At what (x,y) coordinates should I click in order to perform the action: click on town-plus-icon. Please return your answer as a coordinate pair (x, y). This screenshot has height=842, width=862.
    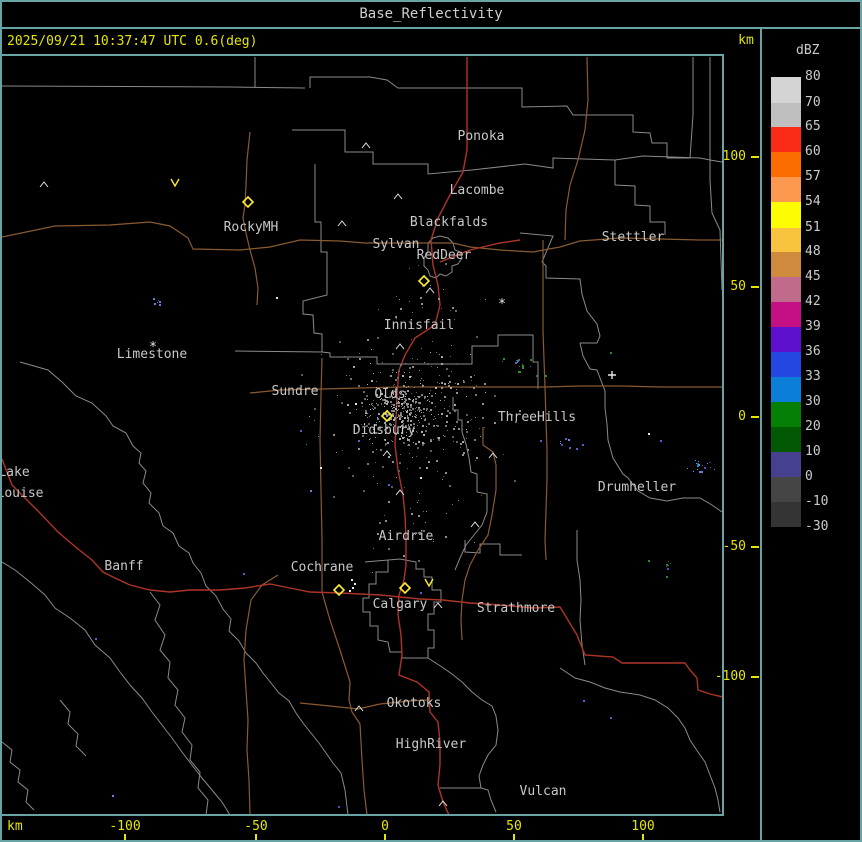
    Looking at the image, I should click on (612, 375).